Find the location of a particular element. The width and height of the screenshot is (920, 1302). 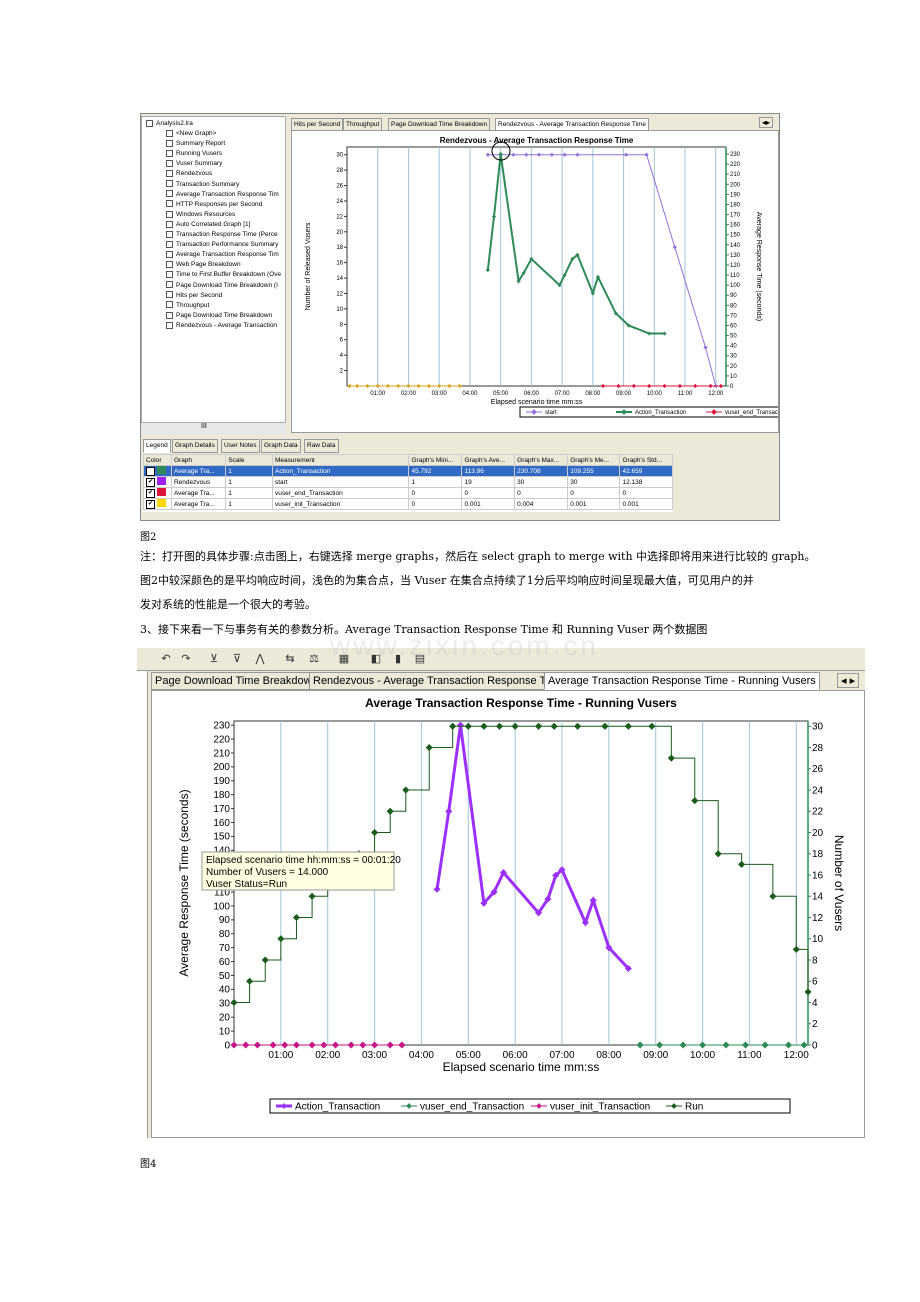

legend-label: Action_Transaction is located at coordinates (337, 1106).